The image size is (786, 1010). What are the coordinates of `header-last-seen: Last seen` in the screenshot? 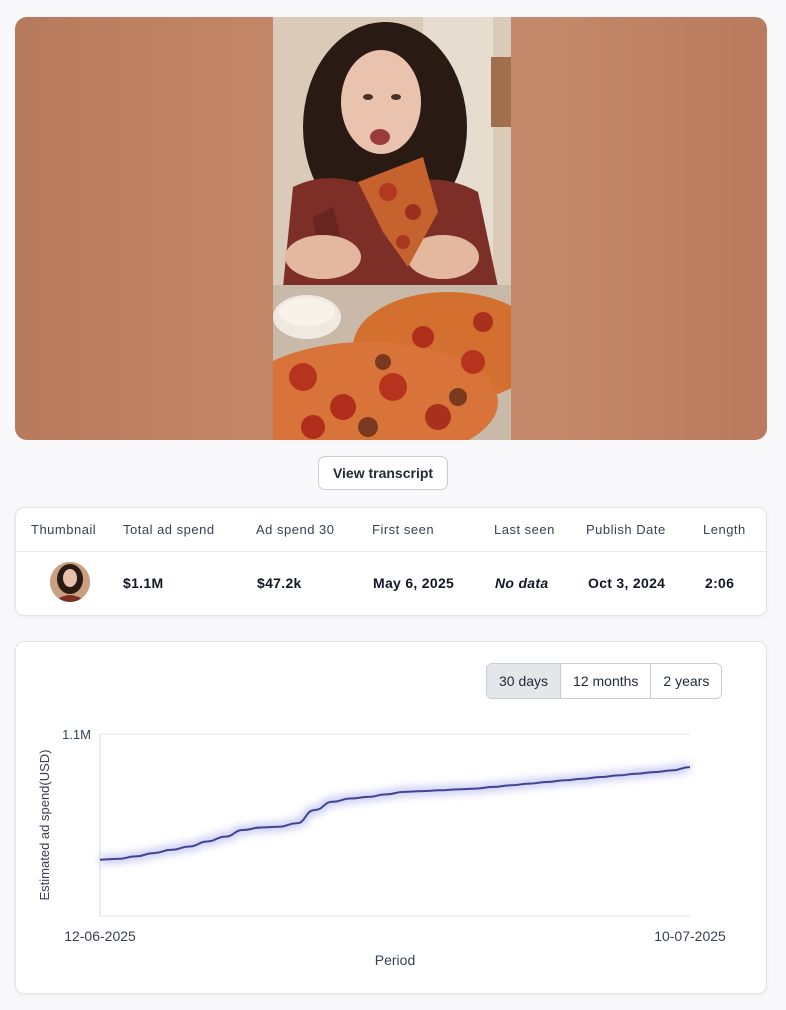 It's located at (524, 529).